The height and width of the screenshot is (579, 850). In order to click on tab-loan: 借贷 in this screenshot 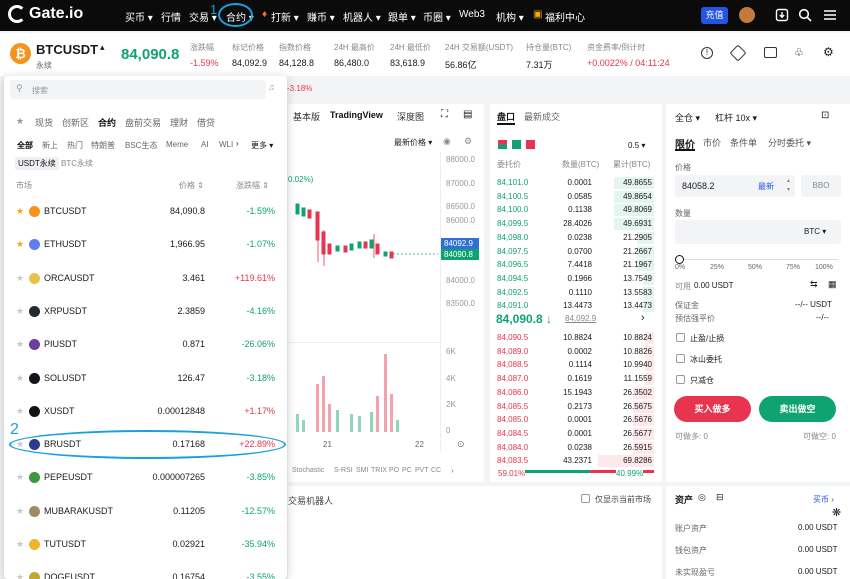, I will do `click(206, 122)`.